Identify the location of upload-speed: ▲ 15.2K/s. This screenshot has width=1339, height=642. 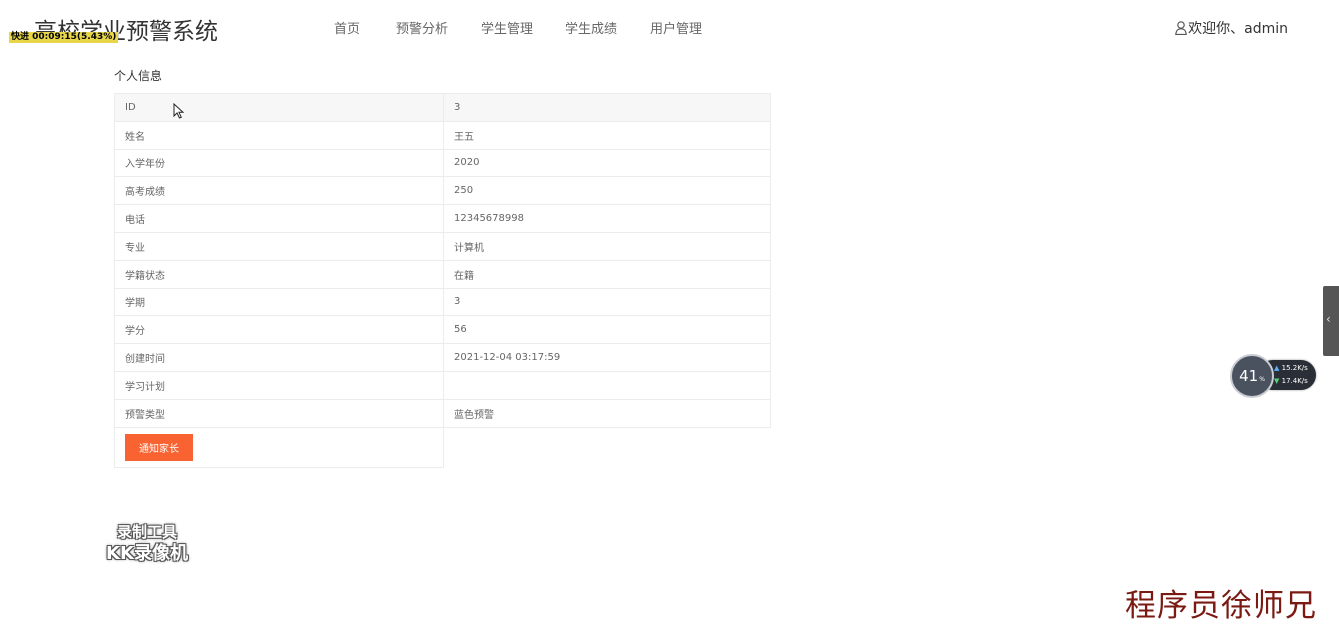
(1291, 368).